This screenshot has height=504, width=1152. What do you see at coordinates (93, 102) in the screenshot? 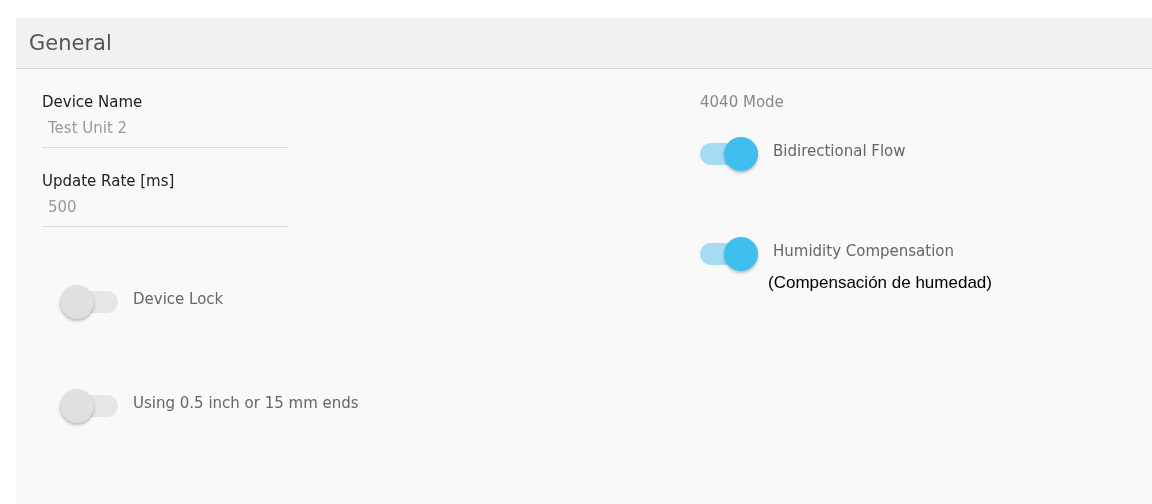
I see `field-label: Device Name` at bounding box center [93, 102].